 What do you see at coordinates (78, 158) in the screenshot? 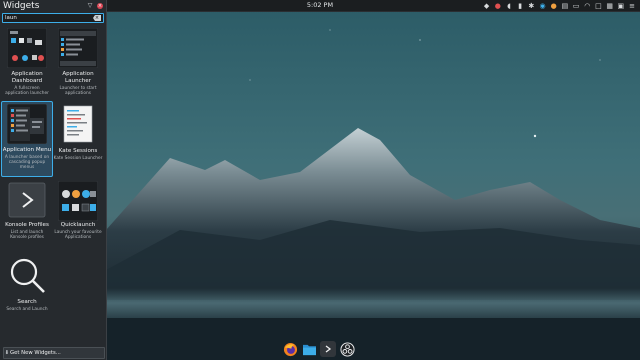
I see `widget-description: Kate Session Launcher` at bounding box center [78, 158].